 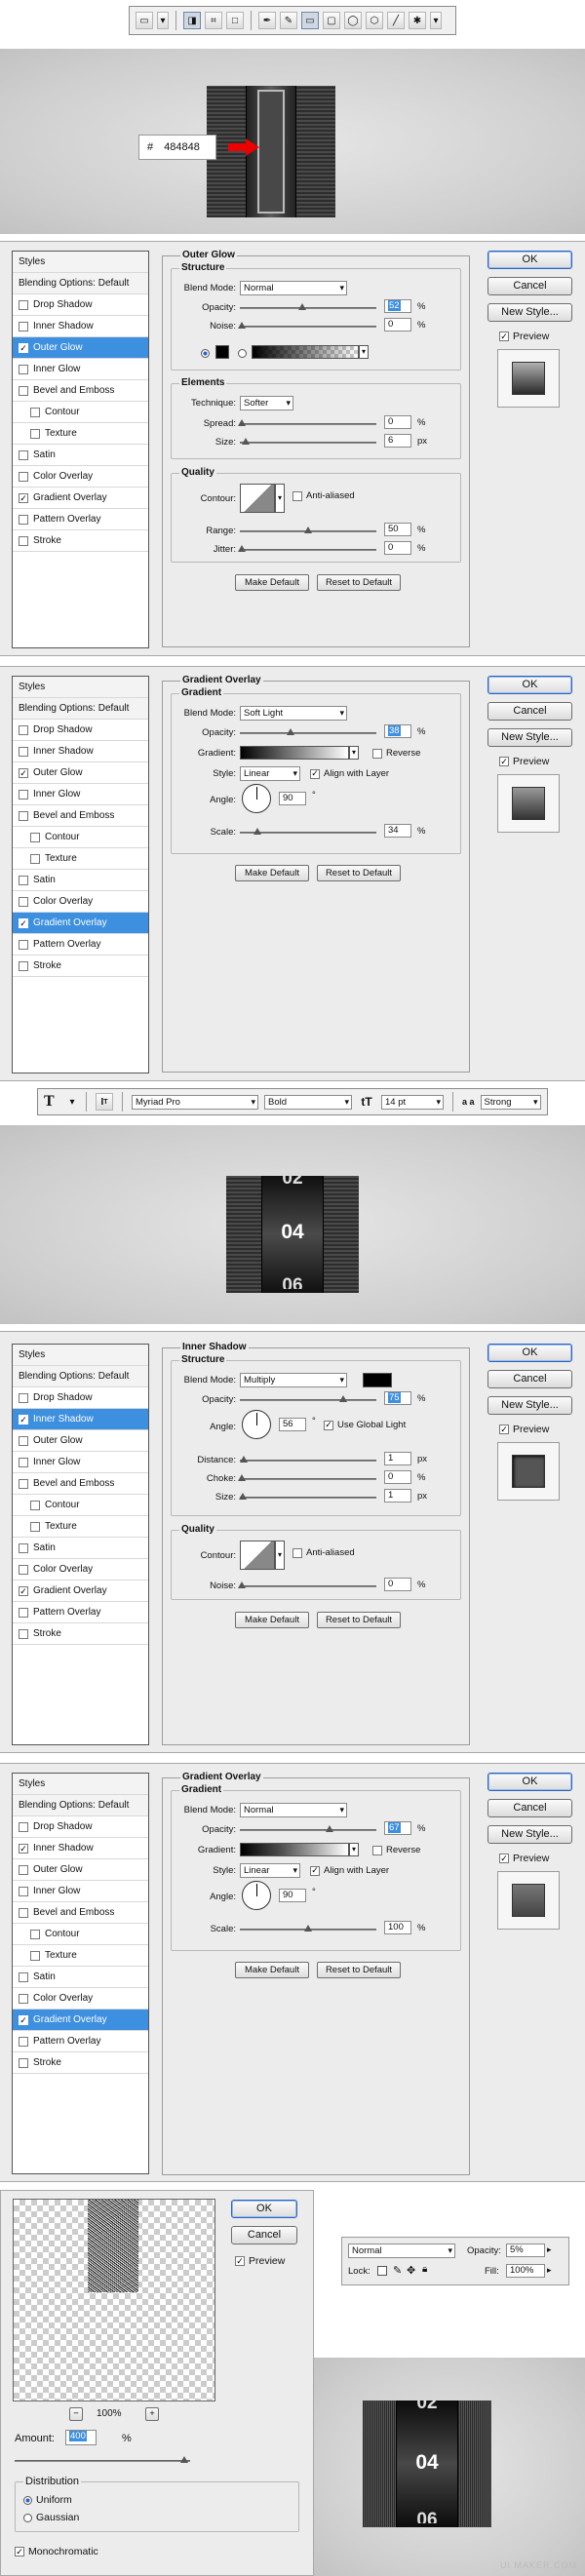 I want to click on gradient-picker, so click(x=294, y=753).